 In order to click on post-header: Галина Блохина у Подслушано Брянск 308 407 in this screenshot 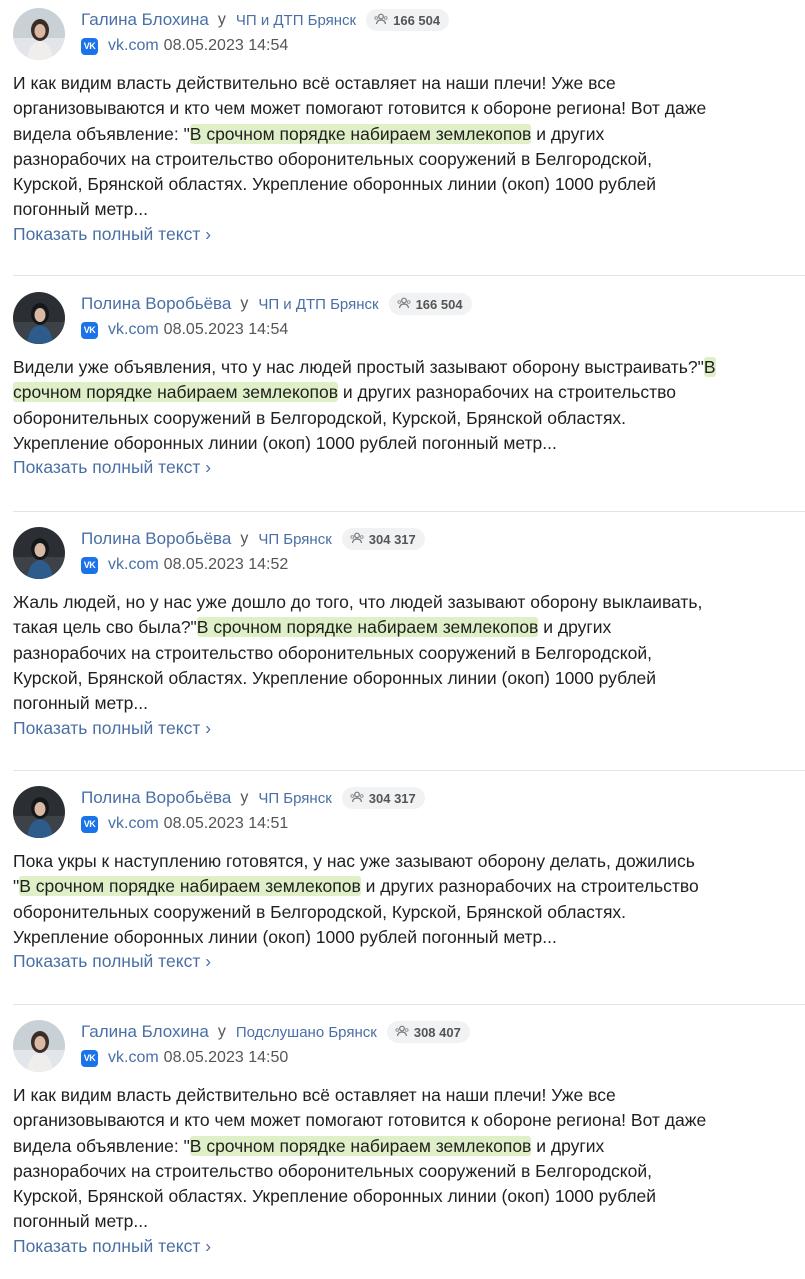, I will do `click(275, 1032)`.